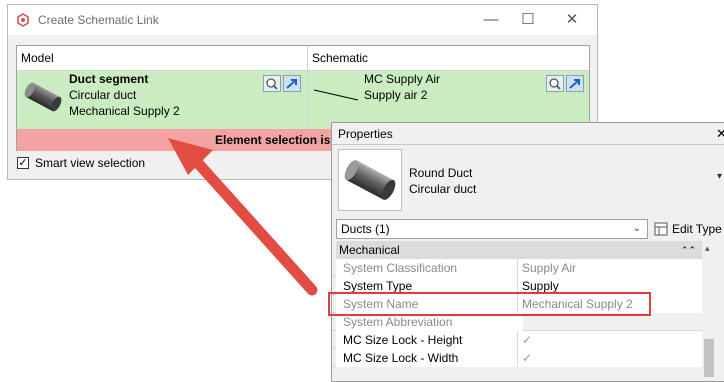  Describe the element at coordinates (402, 79) in the screenshot. I see `schematic-element-name: MC Supply Air` at that location.